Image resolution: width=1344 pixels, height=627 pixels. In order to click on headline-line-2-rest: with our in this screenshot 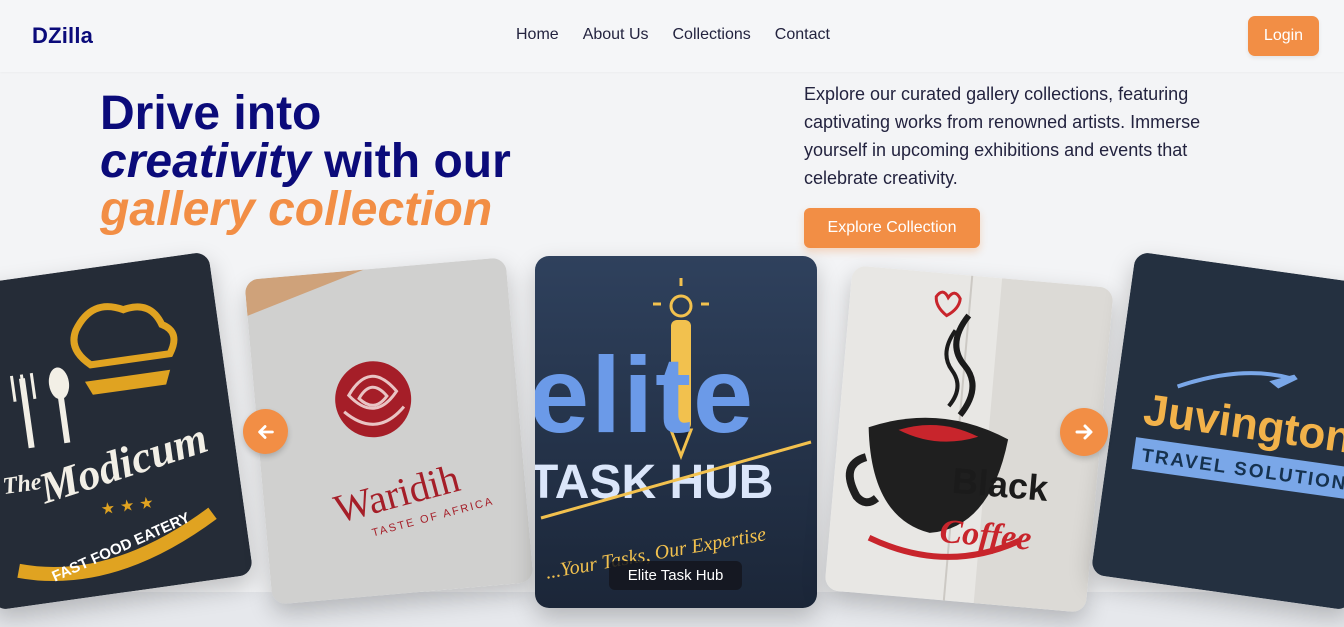, I will do `click(410, 161)`.